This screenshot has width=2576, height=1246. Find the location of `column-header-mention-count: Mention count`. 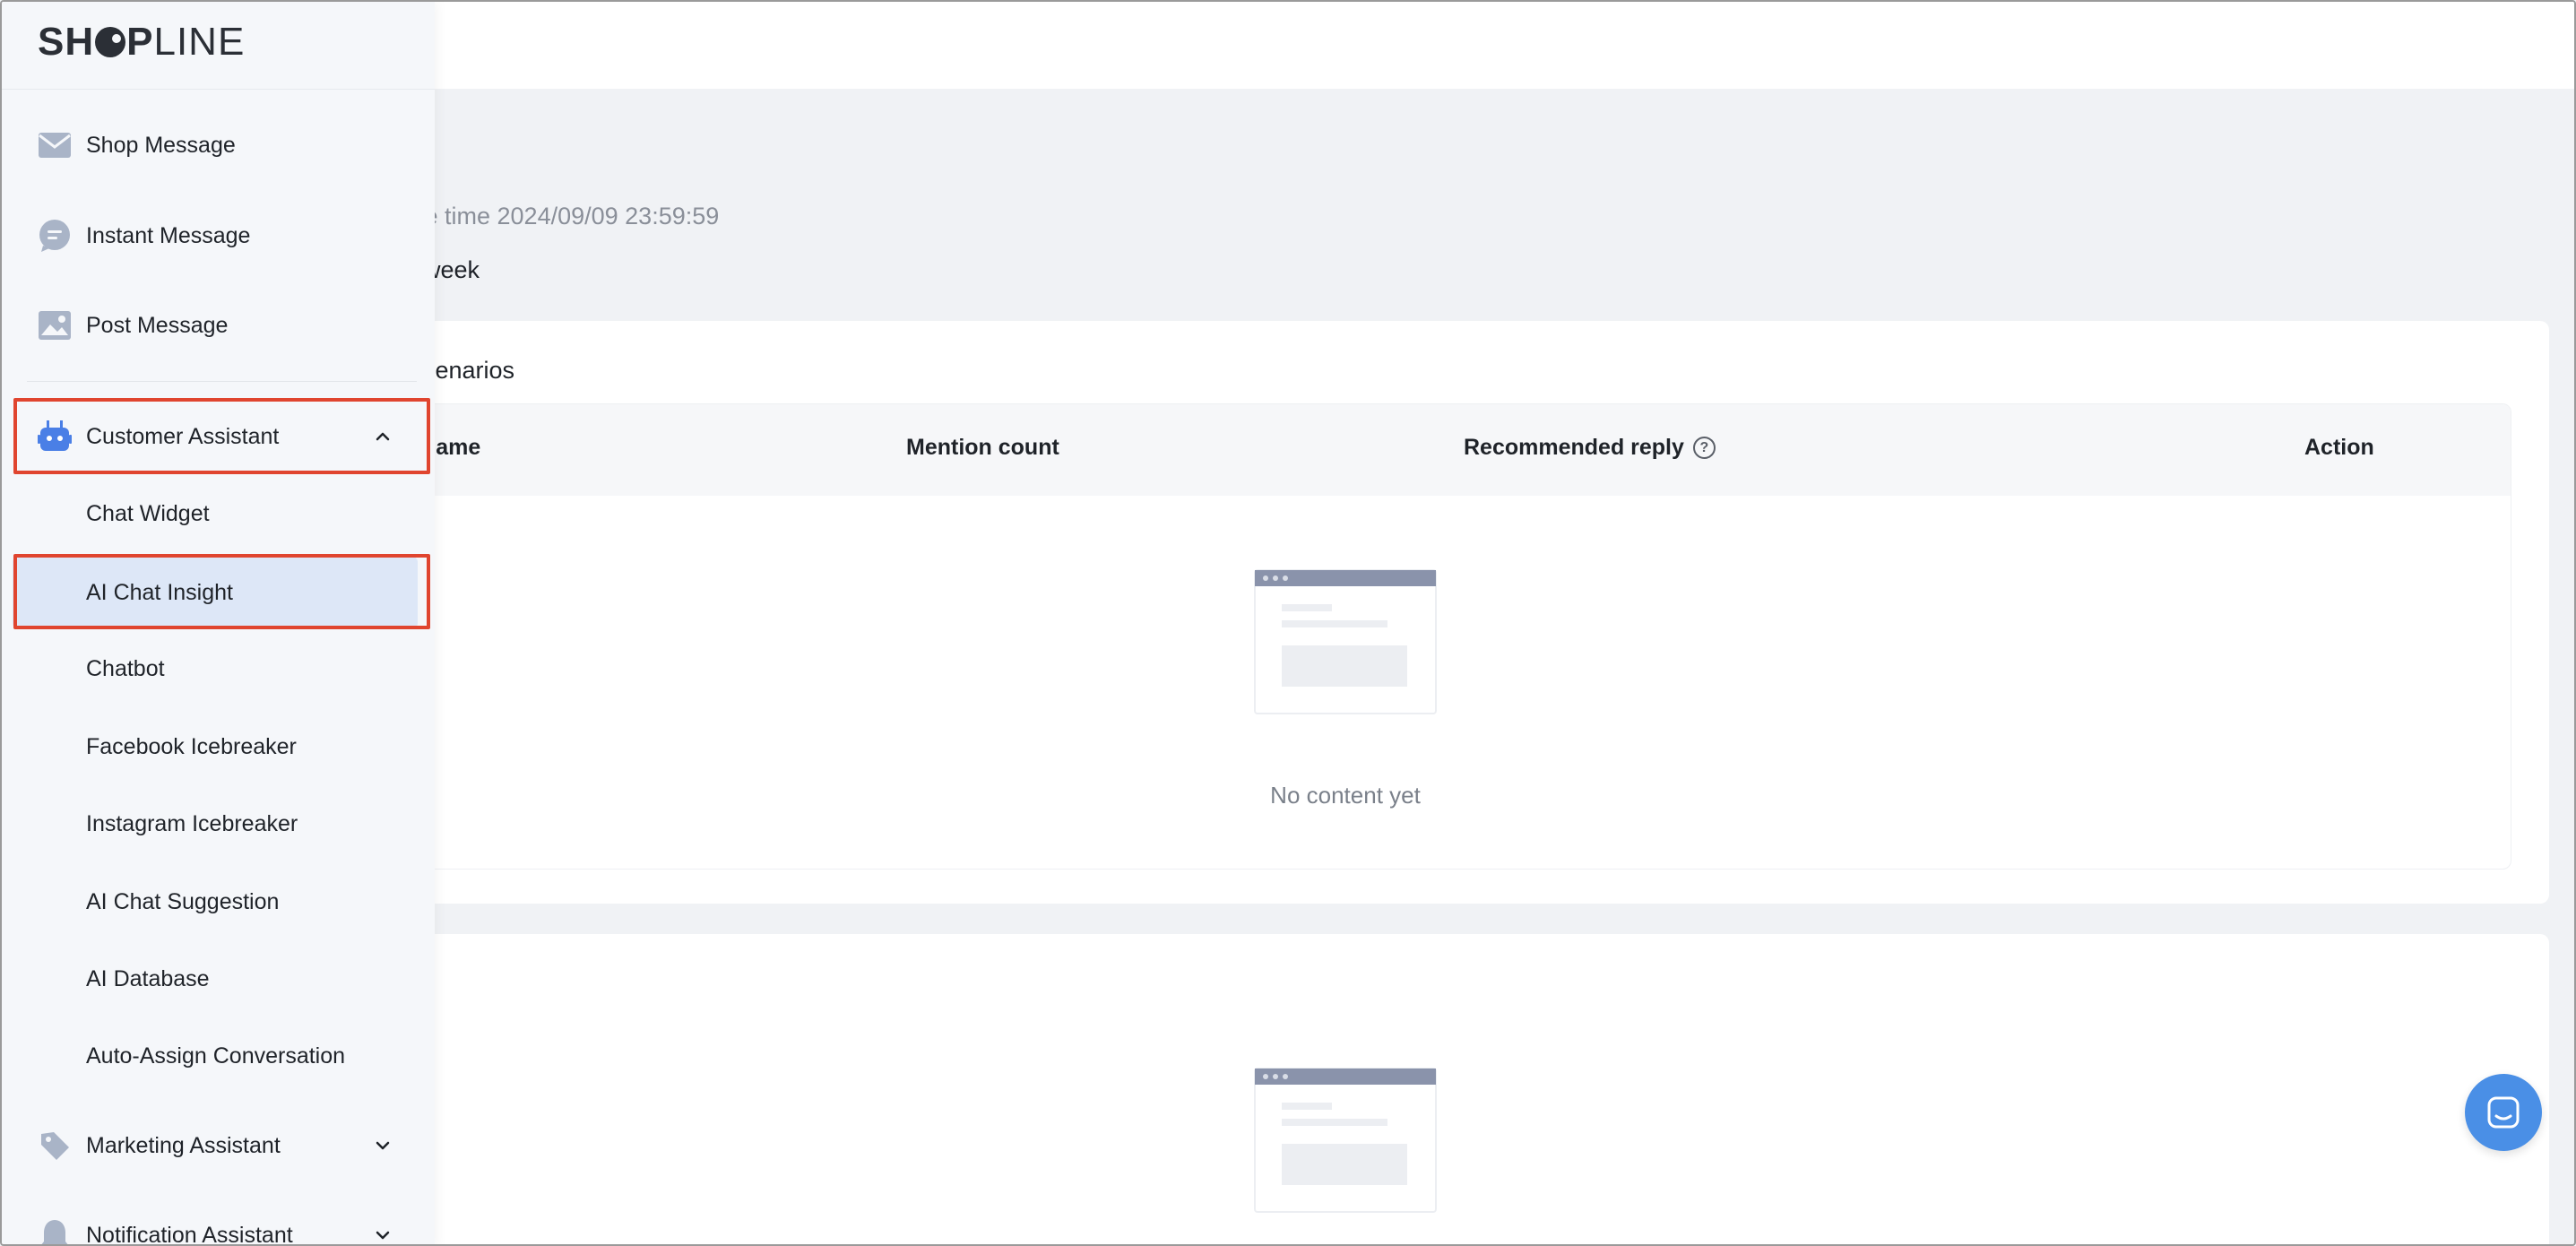

column-header-mention-count: Mention count is located at coordinates (982, 448).